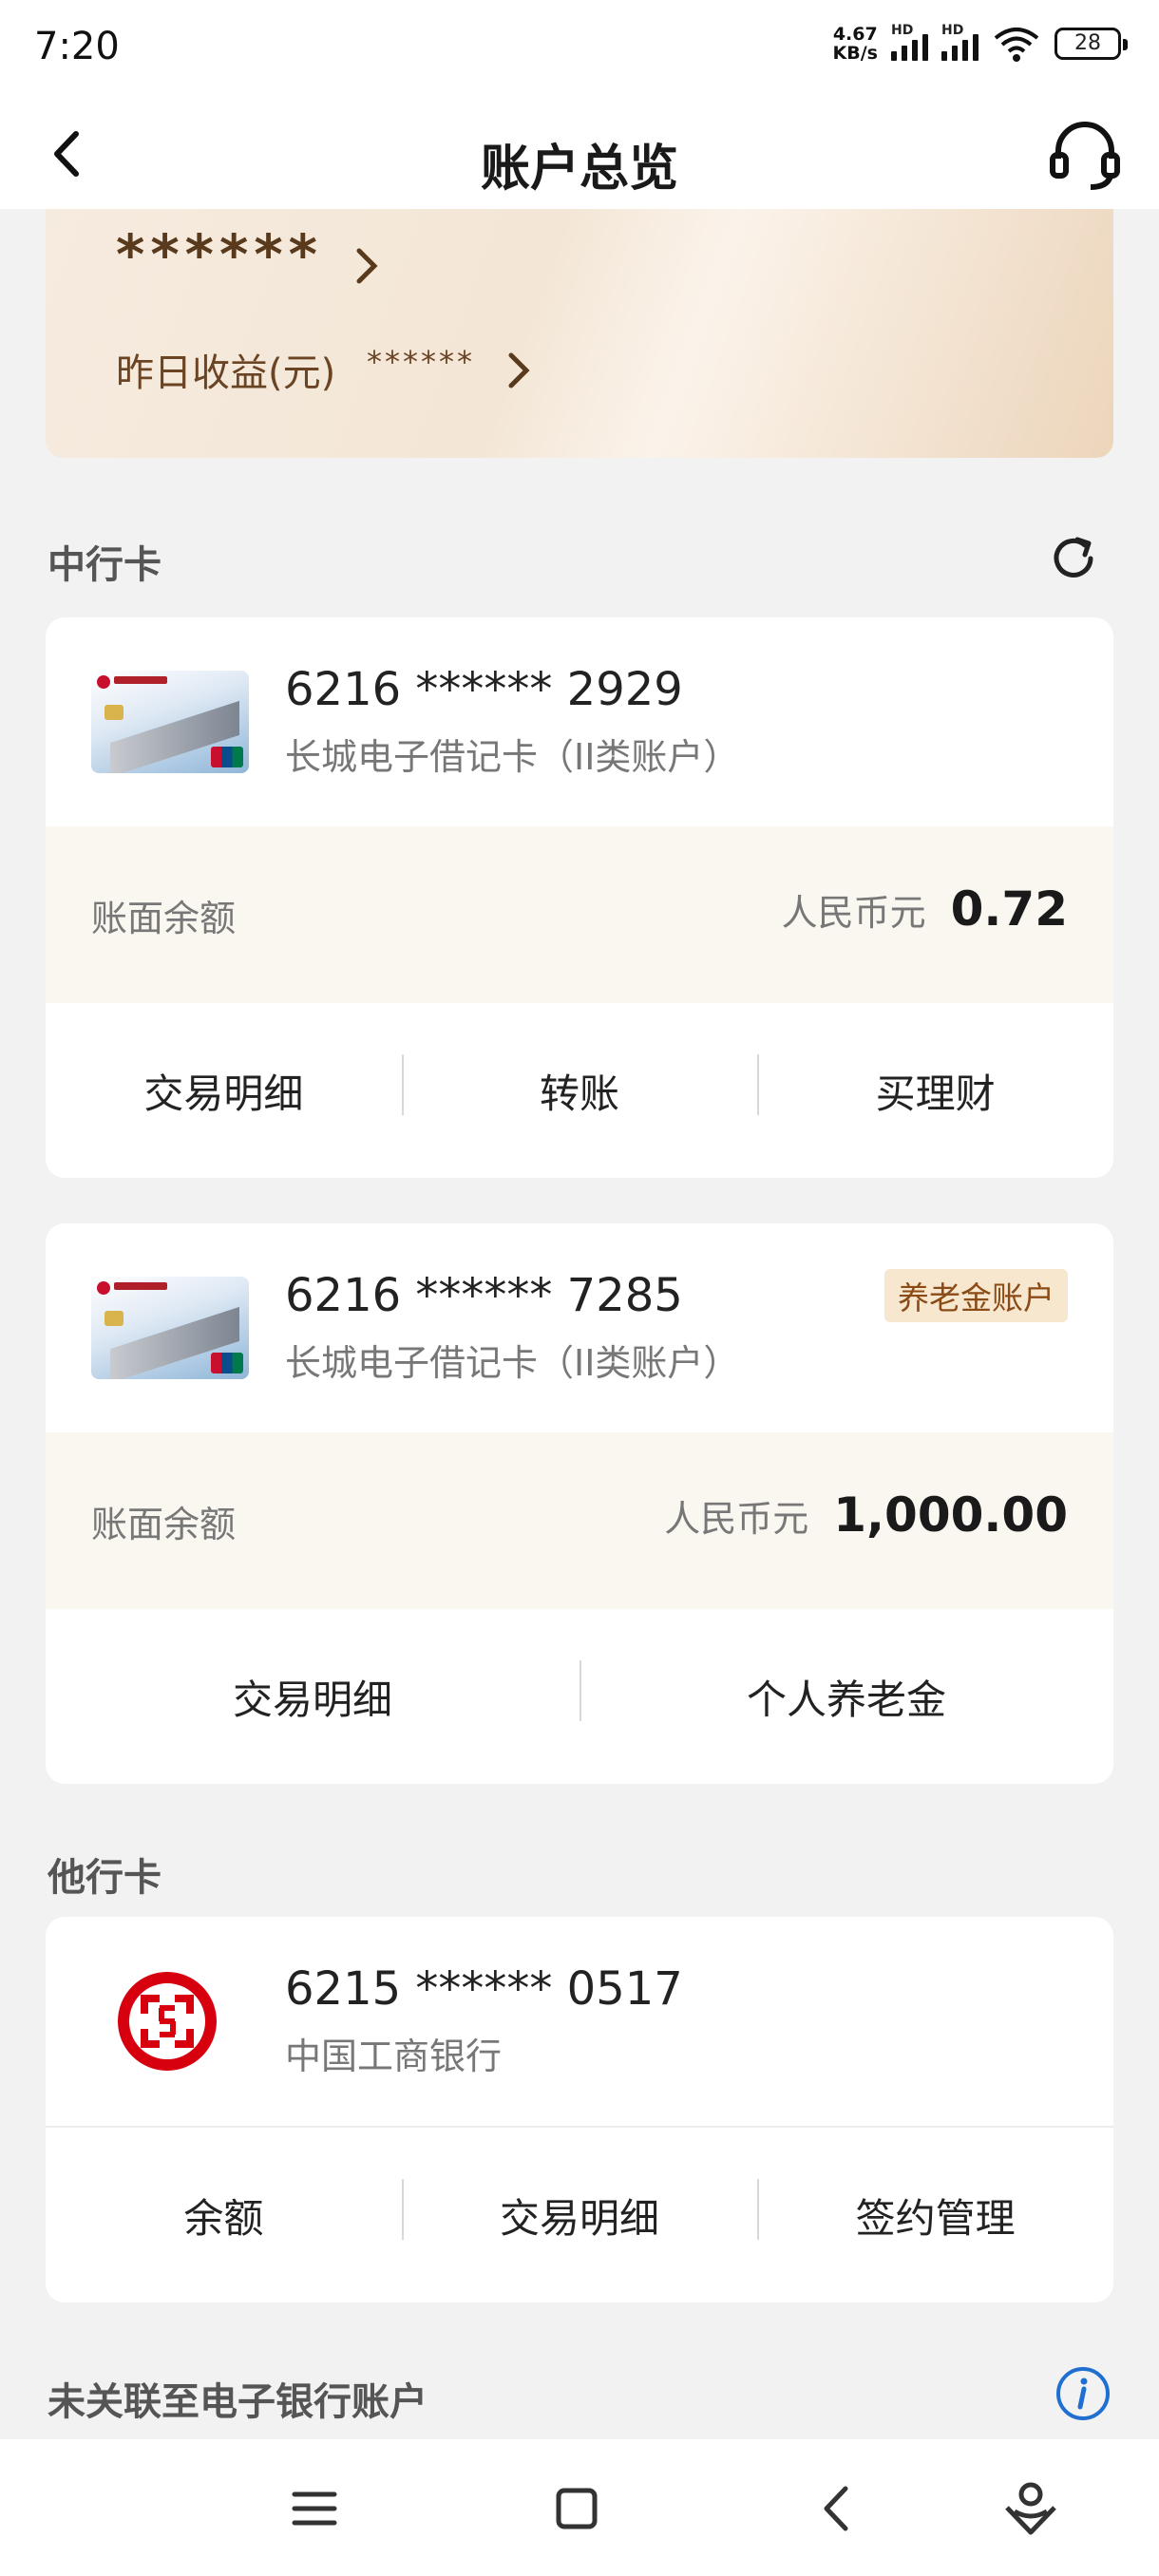  I want to click on status-icons: 4.67 KB/s HD HD 28, so click(980, 43).